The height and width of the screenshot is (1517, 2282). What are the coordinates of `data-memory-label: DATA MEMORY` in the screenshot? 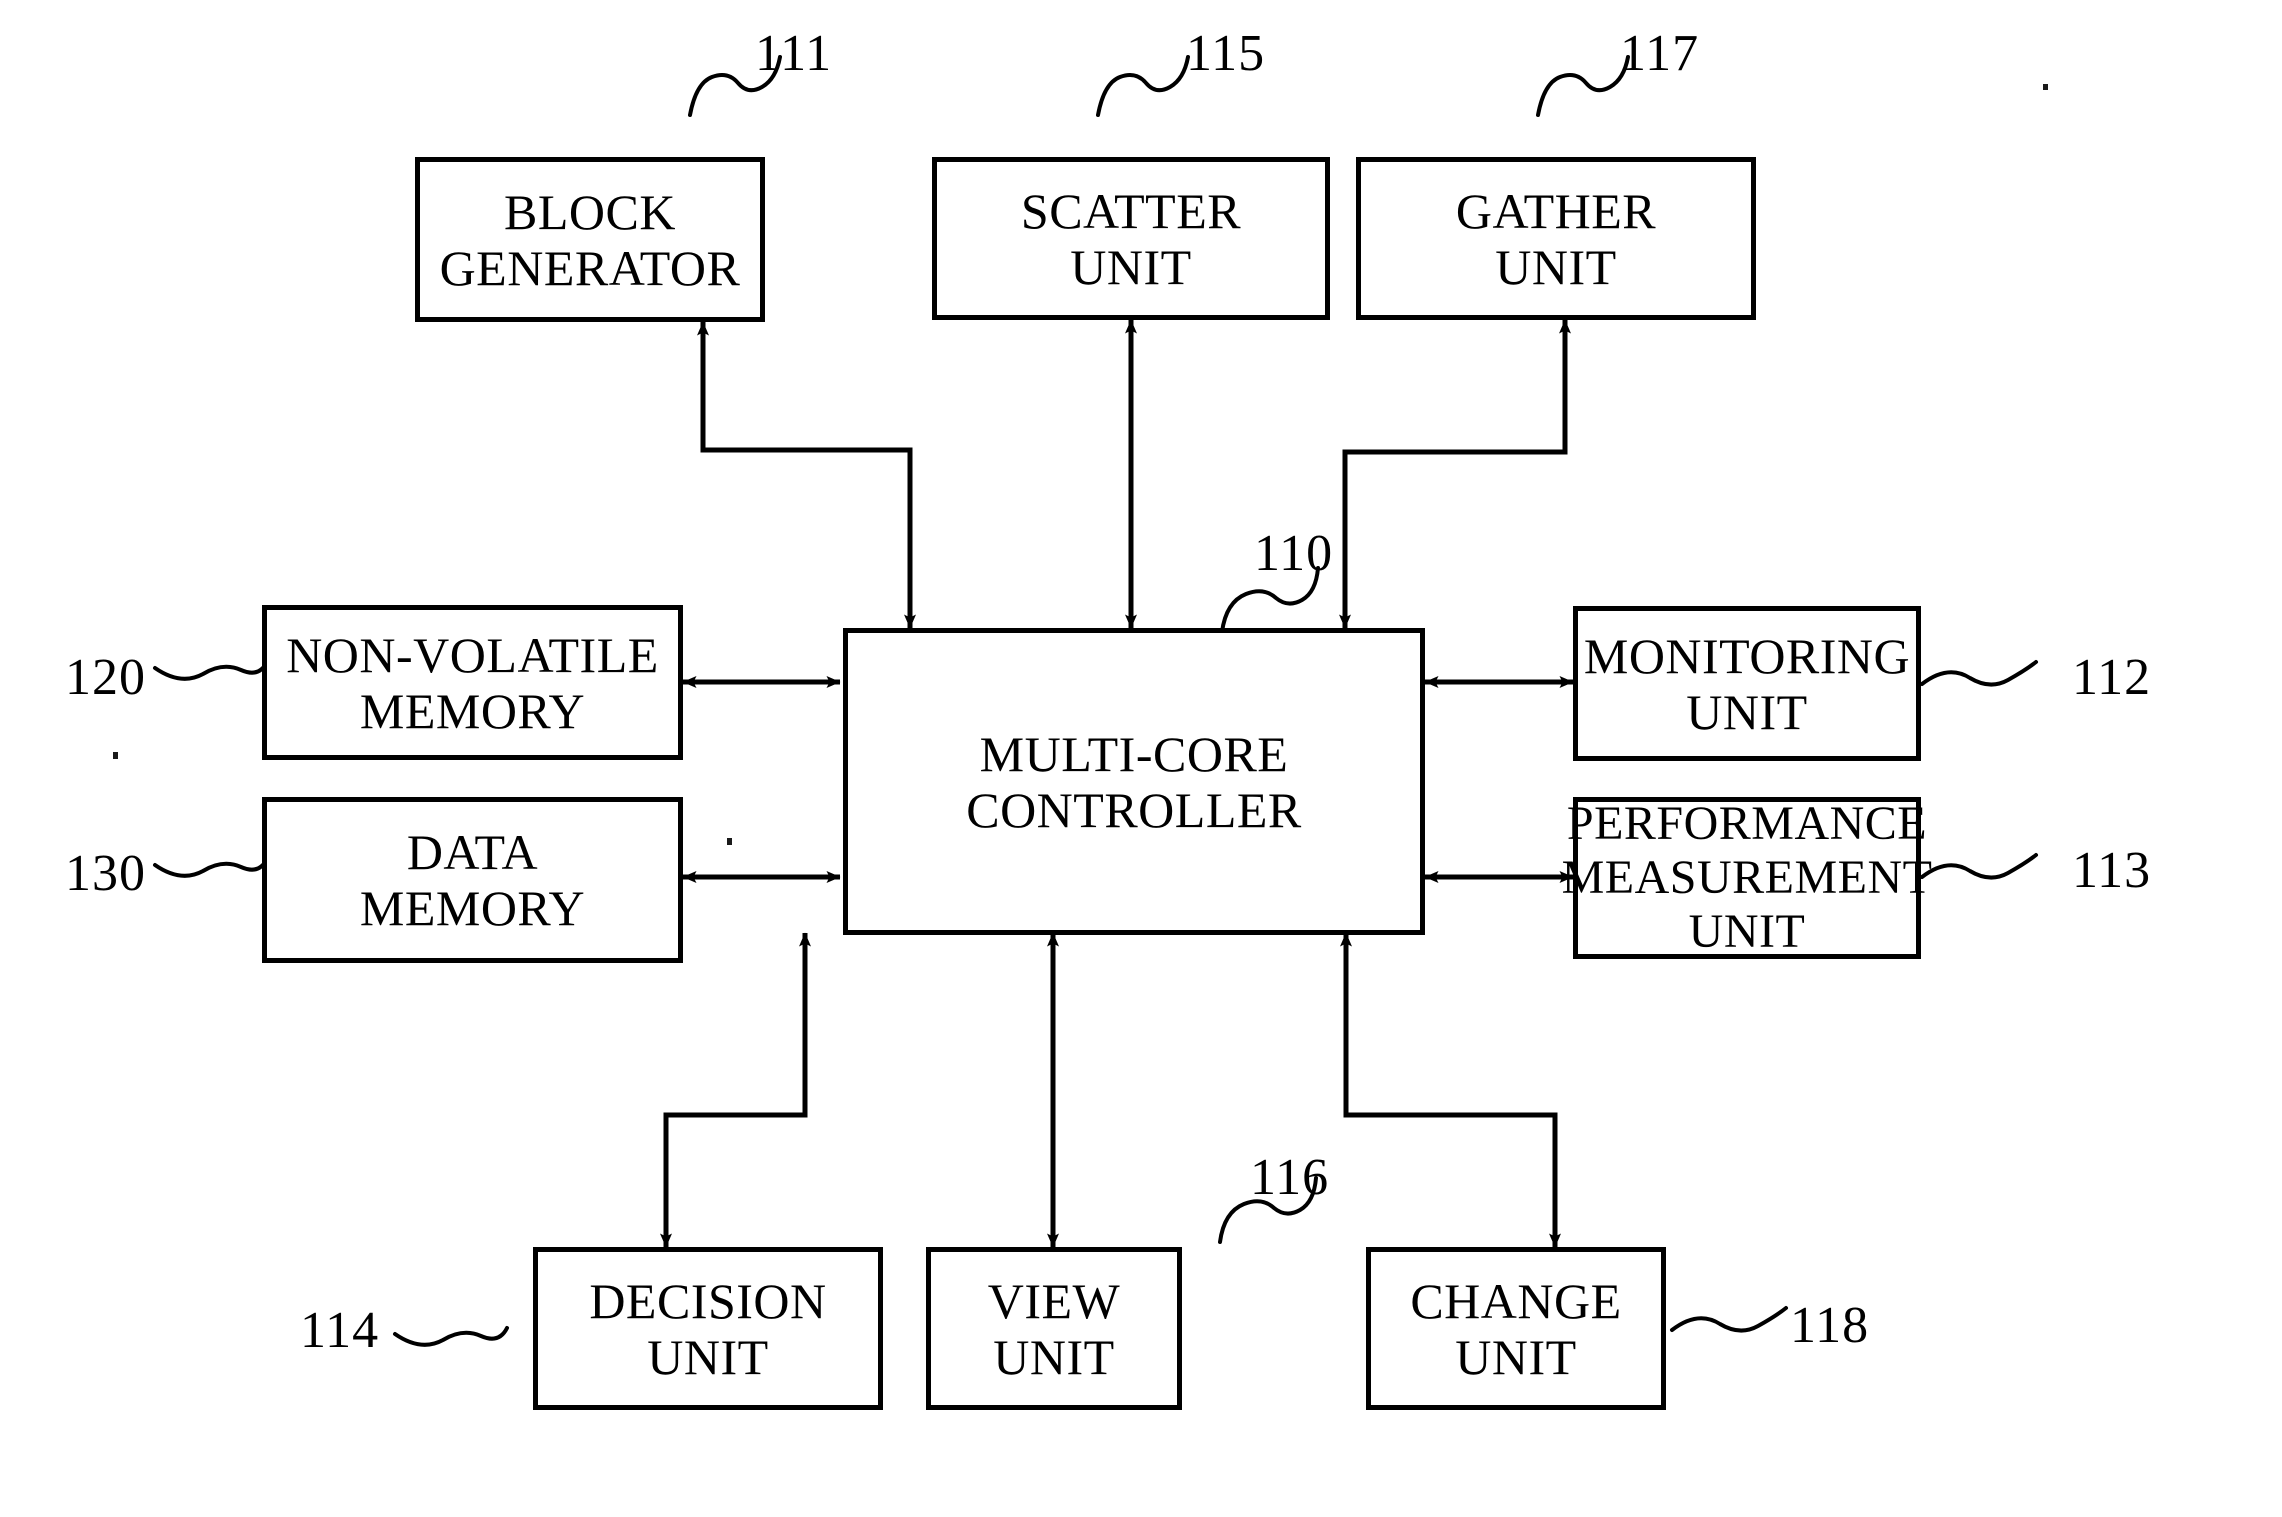 It's located at (472, 880).